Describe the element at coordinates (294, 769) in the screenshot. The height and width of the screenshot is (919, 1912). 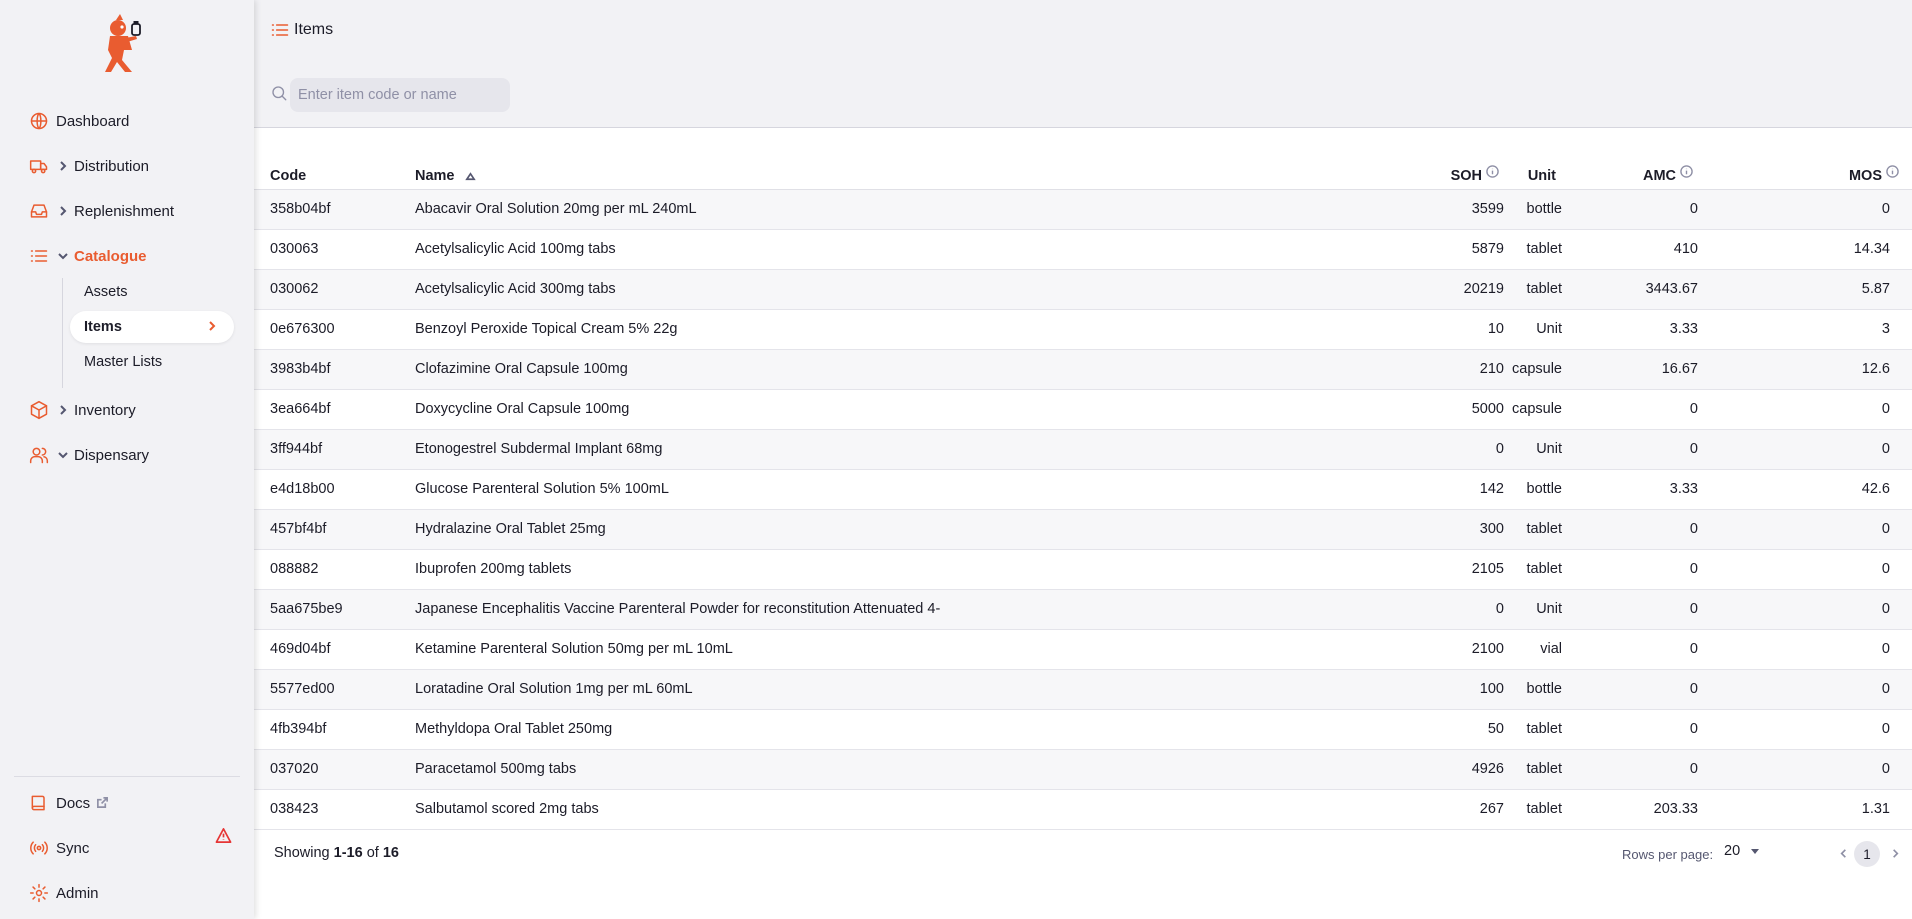
I see `cell-code: 037020` at that location.